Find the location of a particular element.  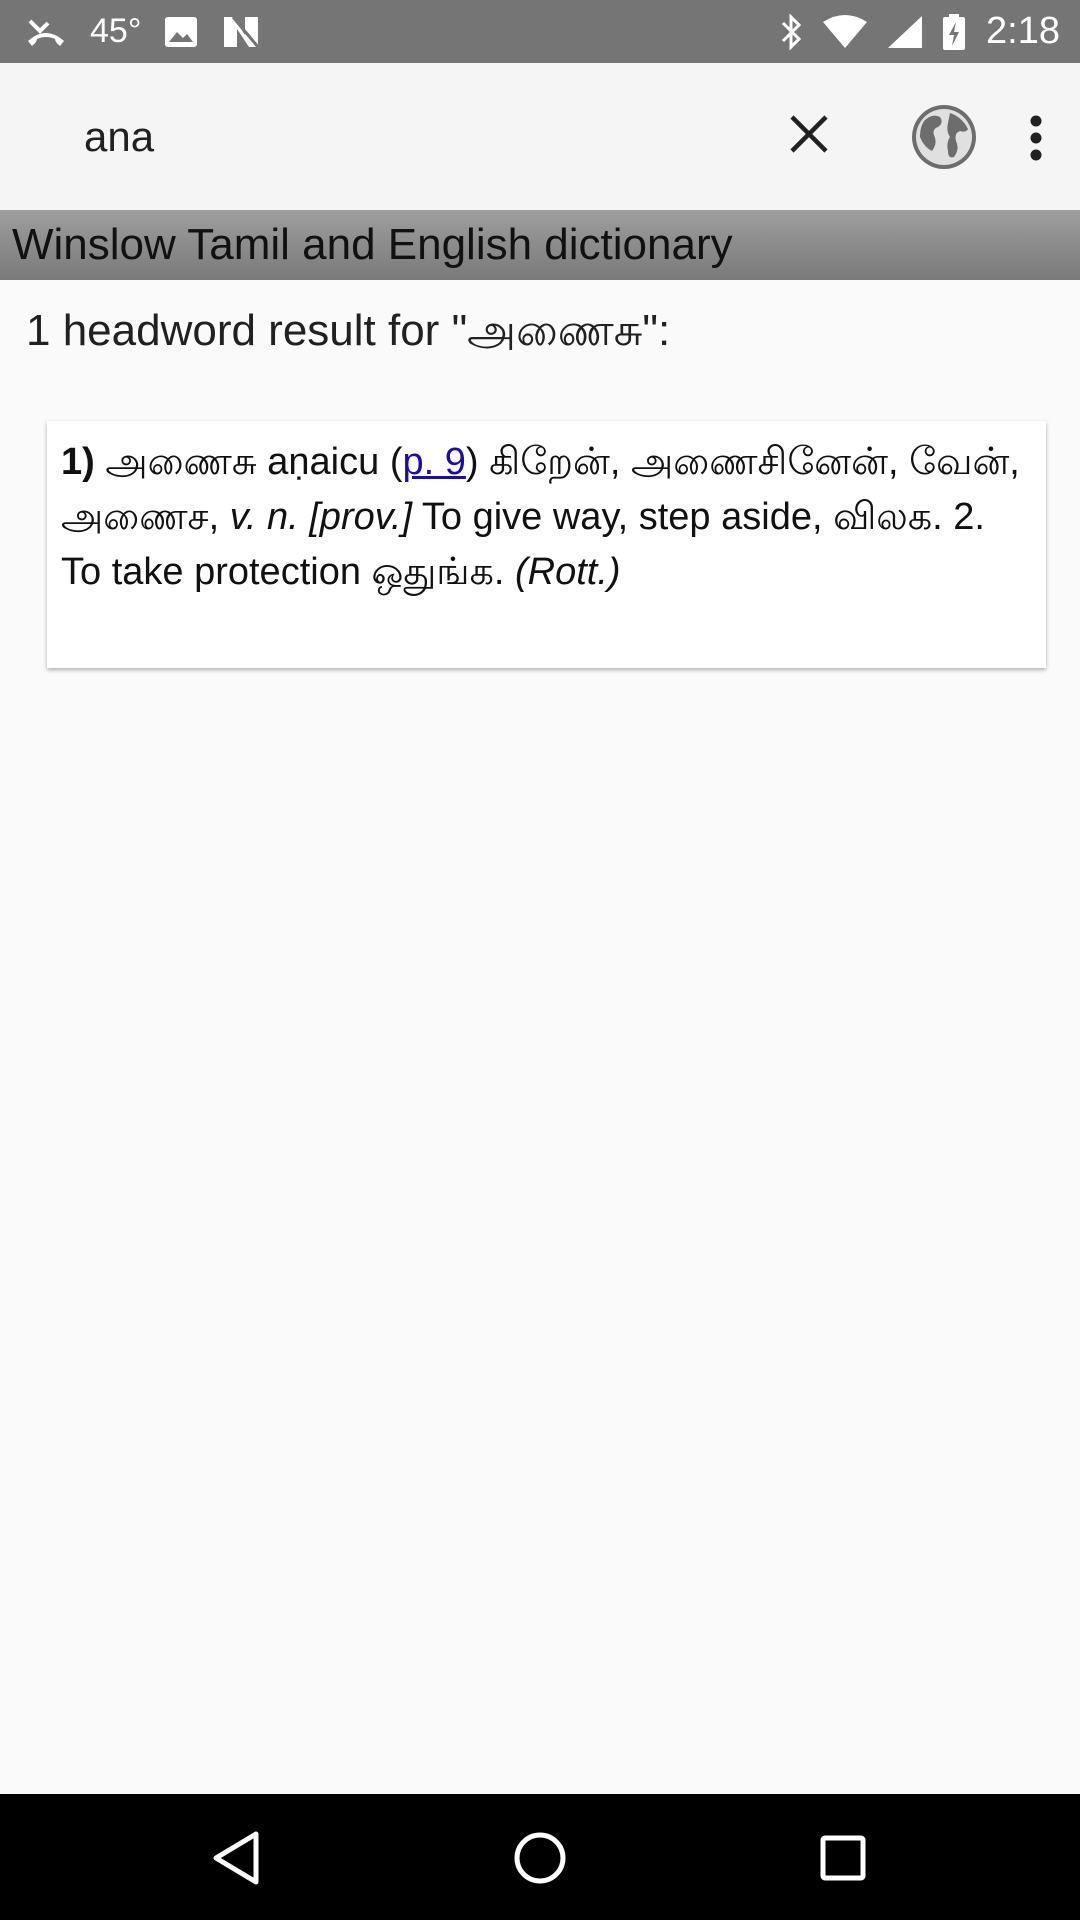

recents-button is located at coordinates (843, 1858).